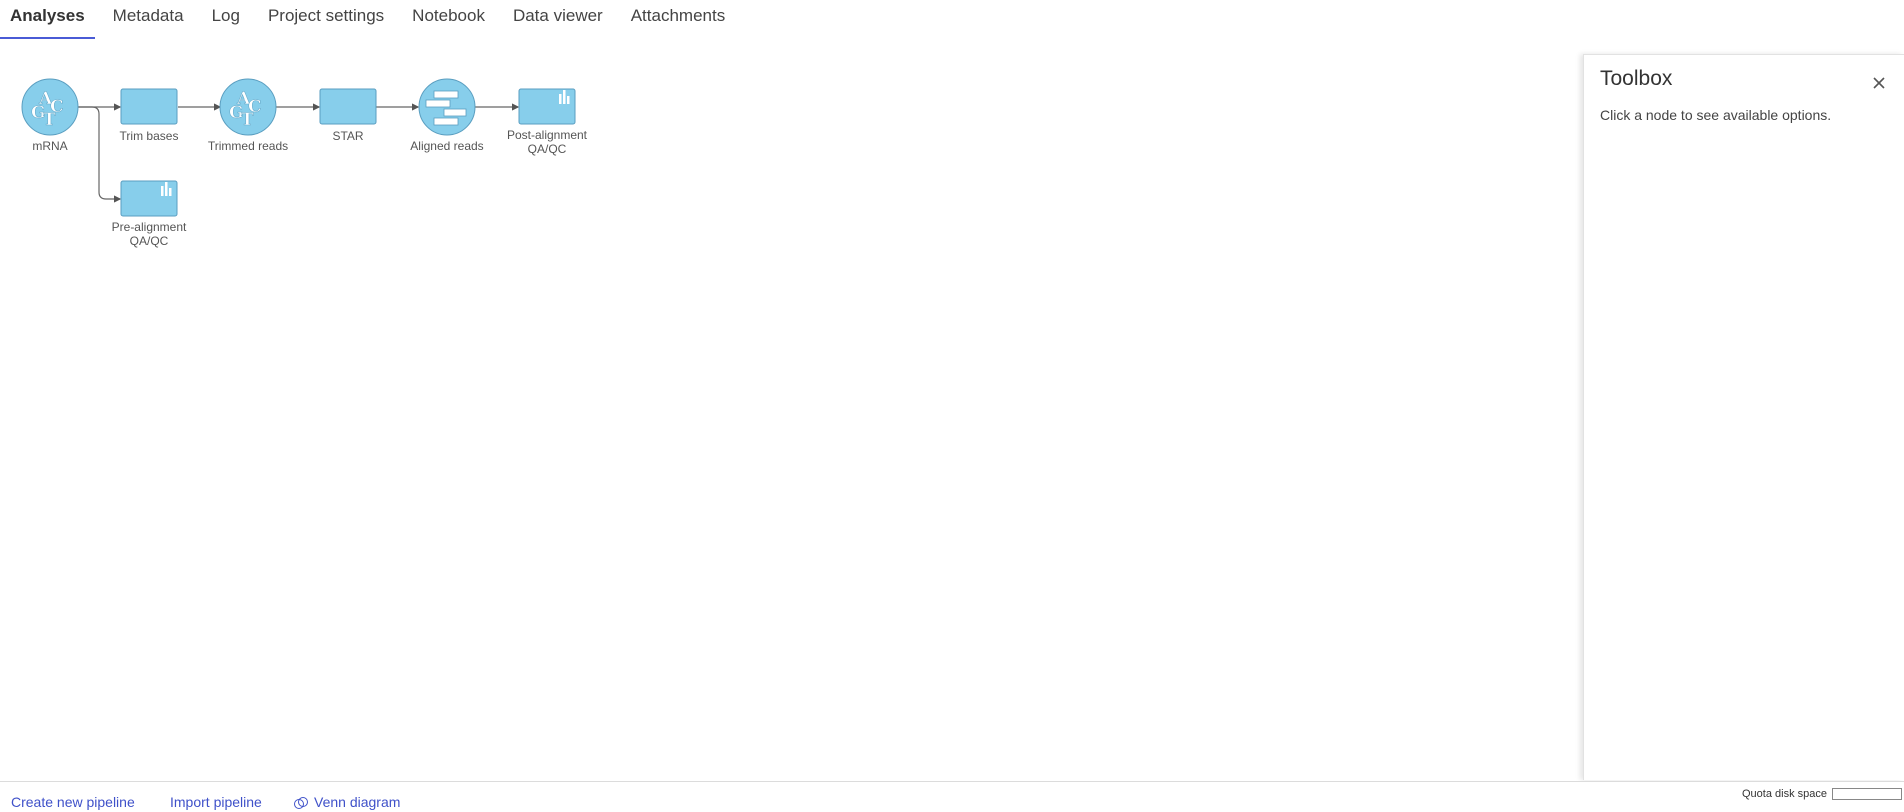  What do you see at coordinates (1636, 78) in the screenshot?
I see `toolbox-title: Toolbox` at bounding box center [1636, 78].